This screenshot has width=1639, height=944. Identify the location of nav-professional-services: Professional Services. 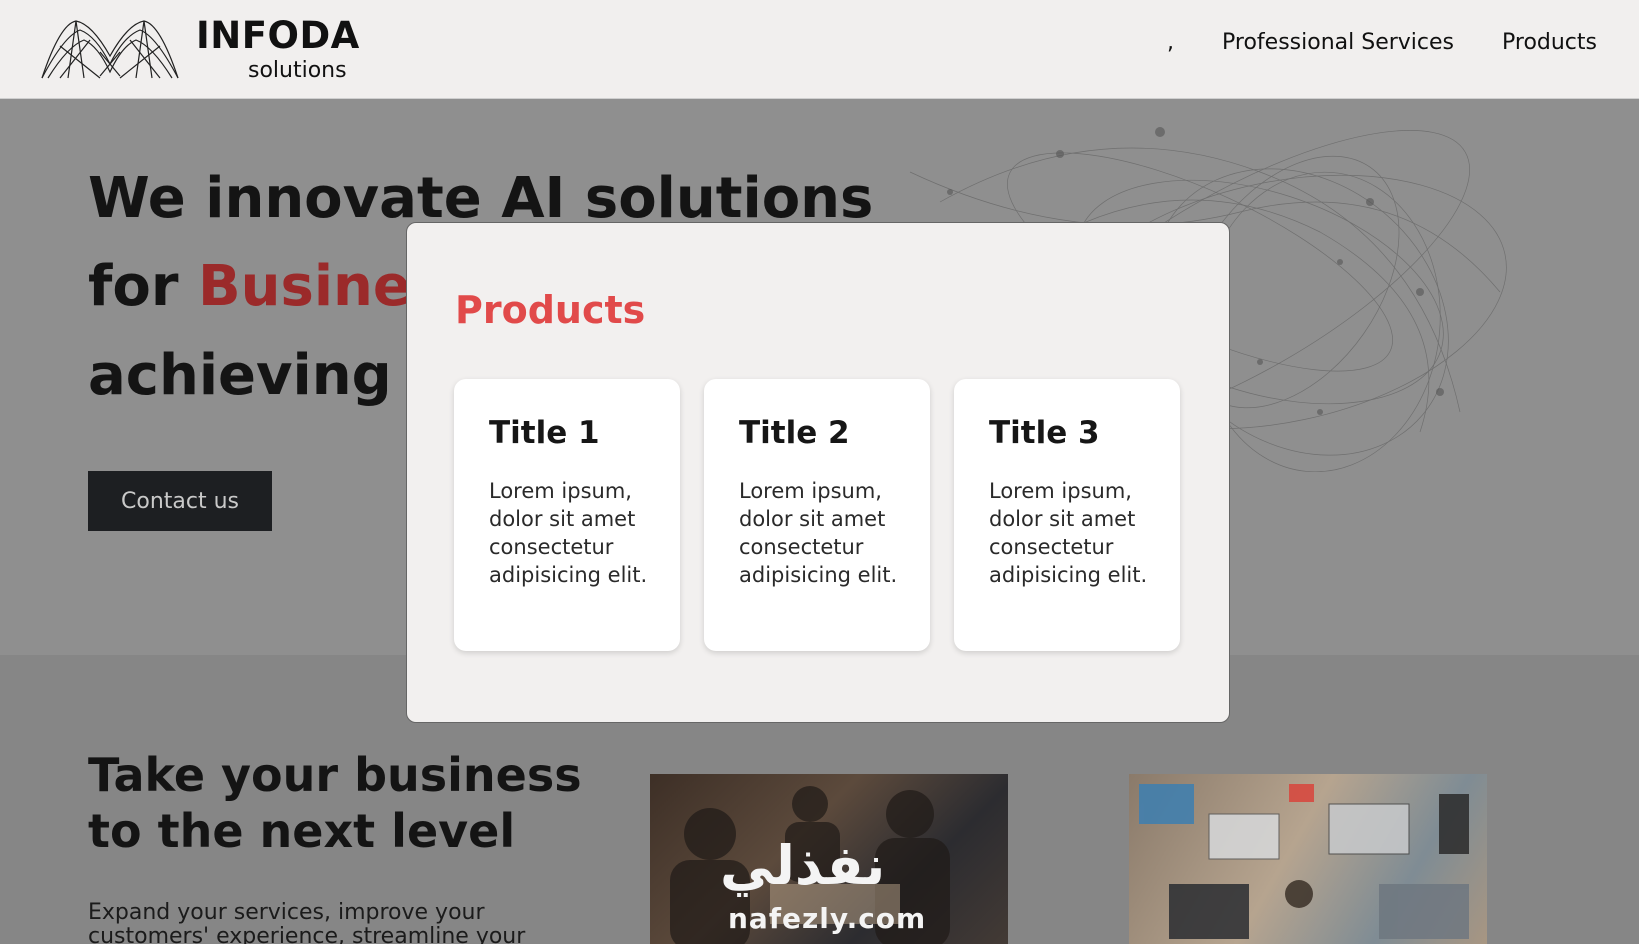
(1338, 42).